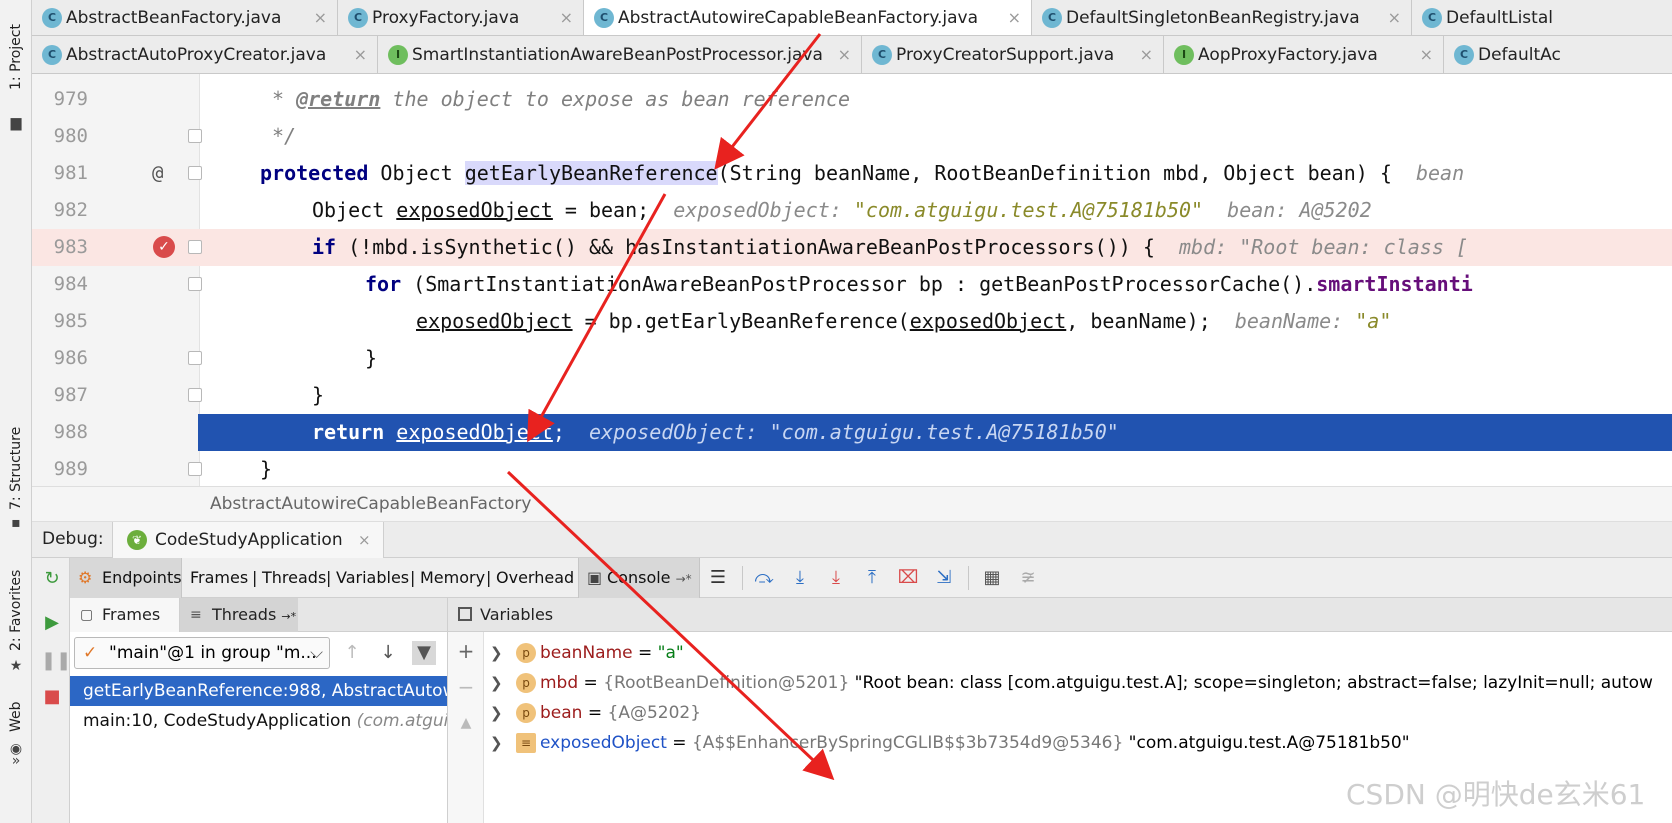 This screenshot has height=823, width=1672. What do you see at coordinates (125, 627) in the screenshot?
I see `tab-frames-panel: ▢ Frames →*` at bounding box center [125, 627].